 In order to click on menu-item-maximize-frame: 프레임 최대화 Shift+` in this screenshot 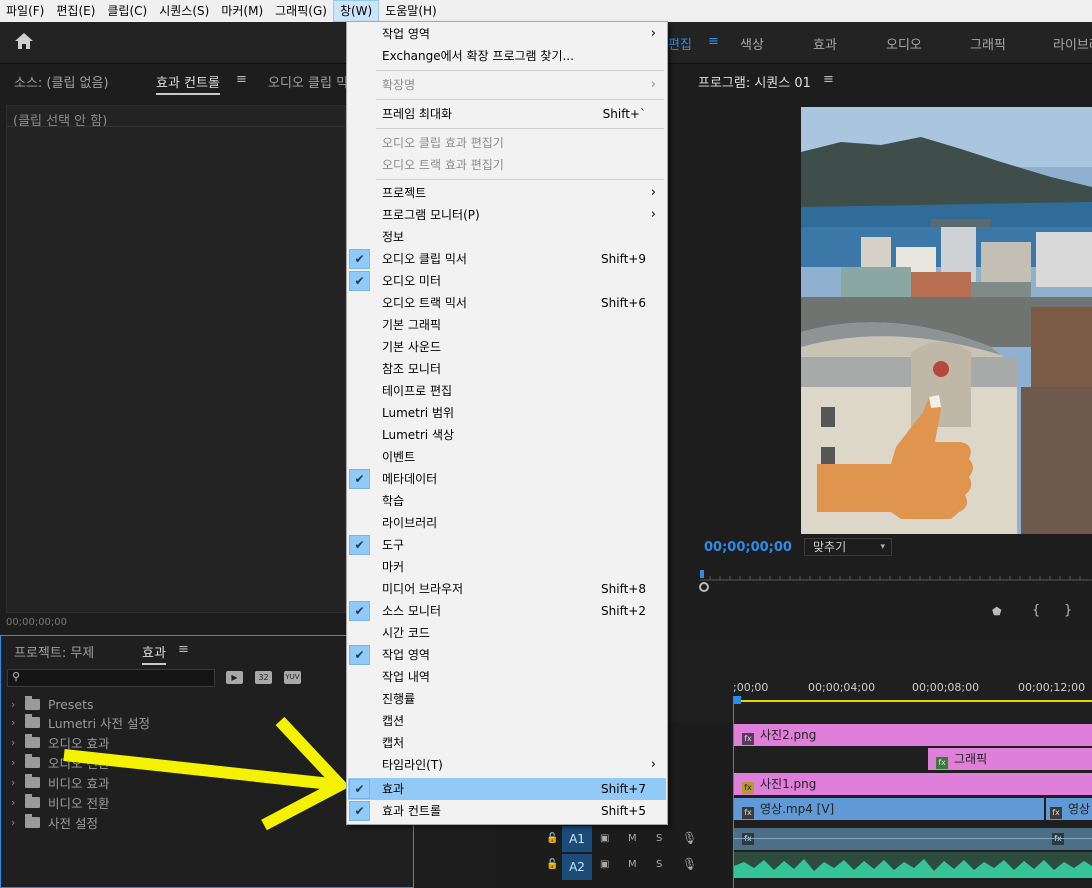, I will do `click(507, 114)`.